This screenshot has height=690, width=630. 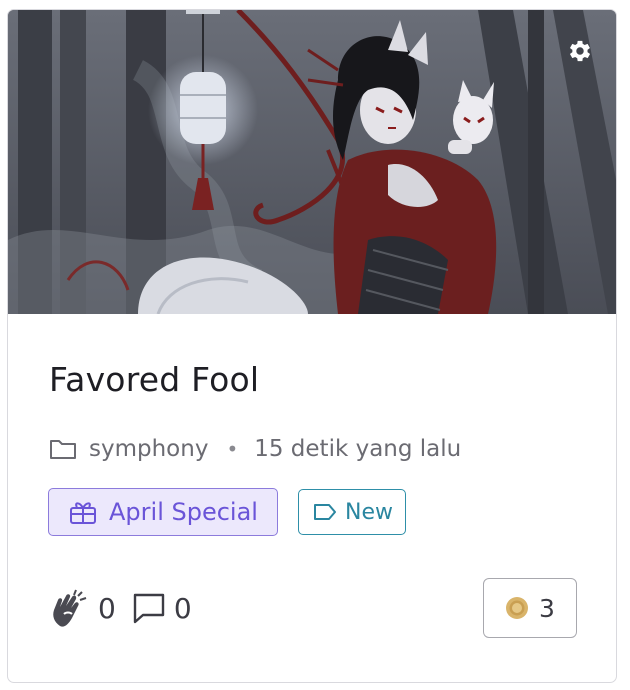 I want to click on coin-count: 3, so click(x=547, y=608).